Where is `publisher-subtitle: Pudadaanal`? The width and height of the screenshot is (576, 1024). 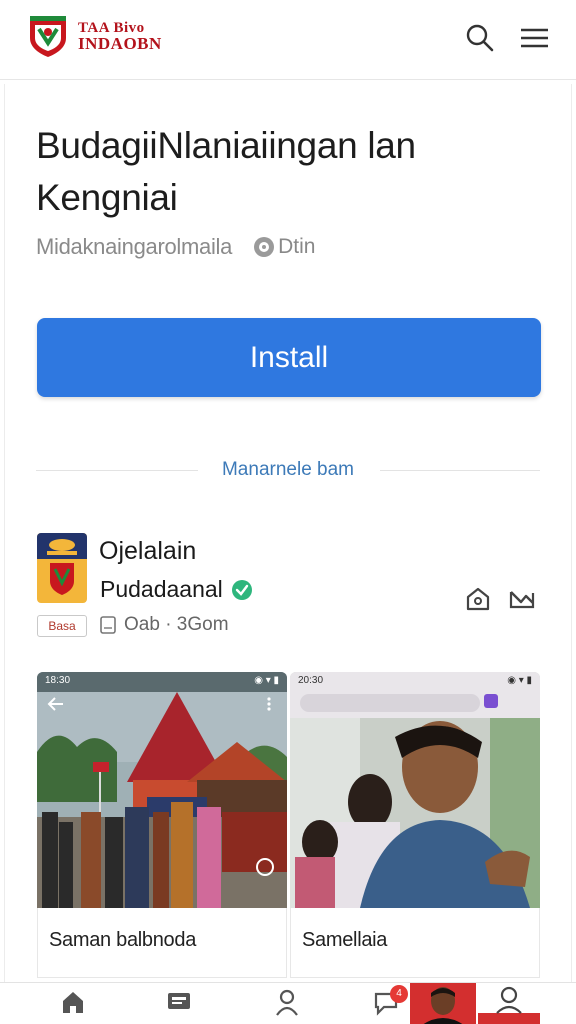 publisher-subtitle: Pudadaanal is located at coordinates (161, 589).